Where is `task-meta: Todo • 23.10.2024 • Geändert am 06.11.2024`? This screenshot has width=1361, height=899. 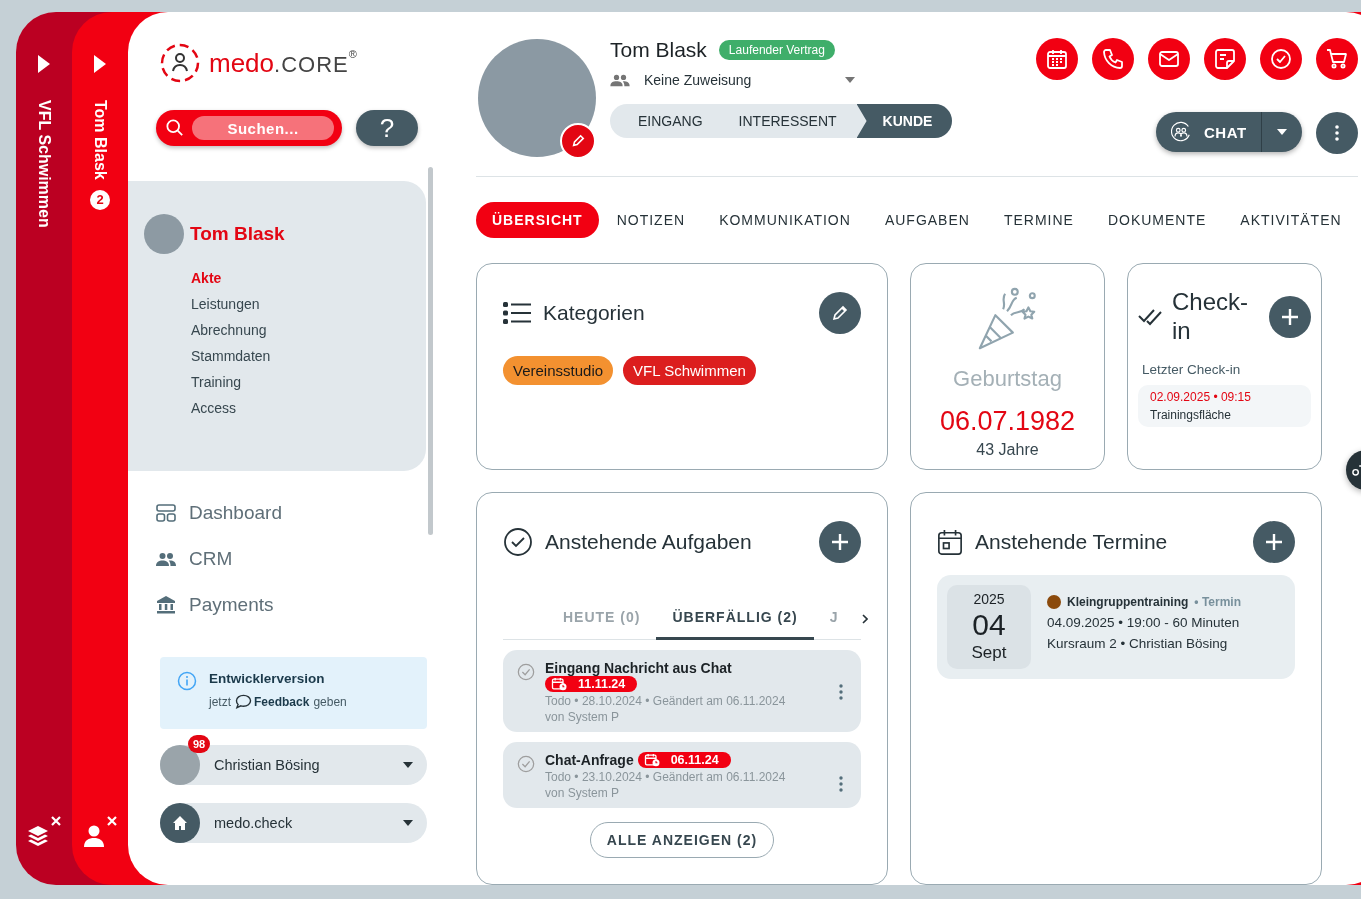
task-meta: Todo • 23.10.2024 • Geändert am 06.11.2024 is located at coordinates (666, 777).